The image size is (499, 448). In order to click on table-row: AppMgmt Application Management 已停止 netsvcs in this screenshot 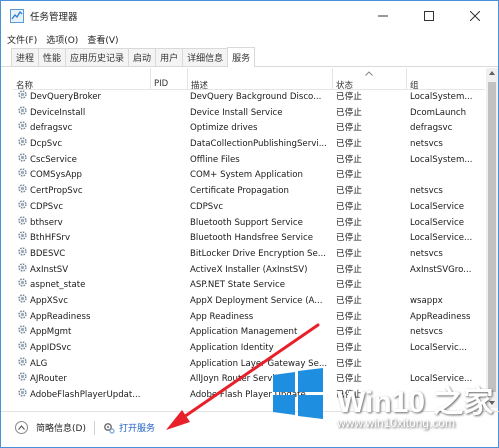, I will do `click(249, 333)`.